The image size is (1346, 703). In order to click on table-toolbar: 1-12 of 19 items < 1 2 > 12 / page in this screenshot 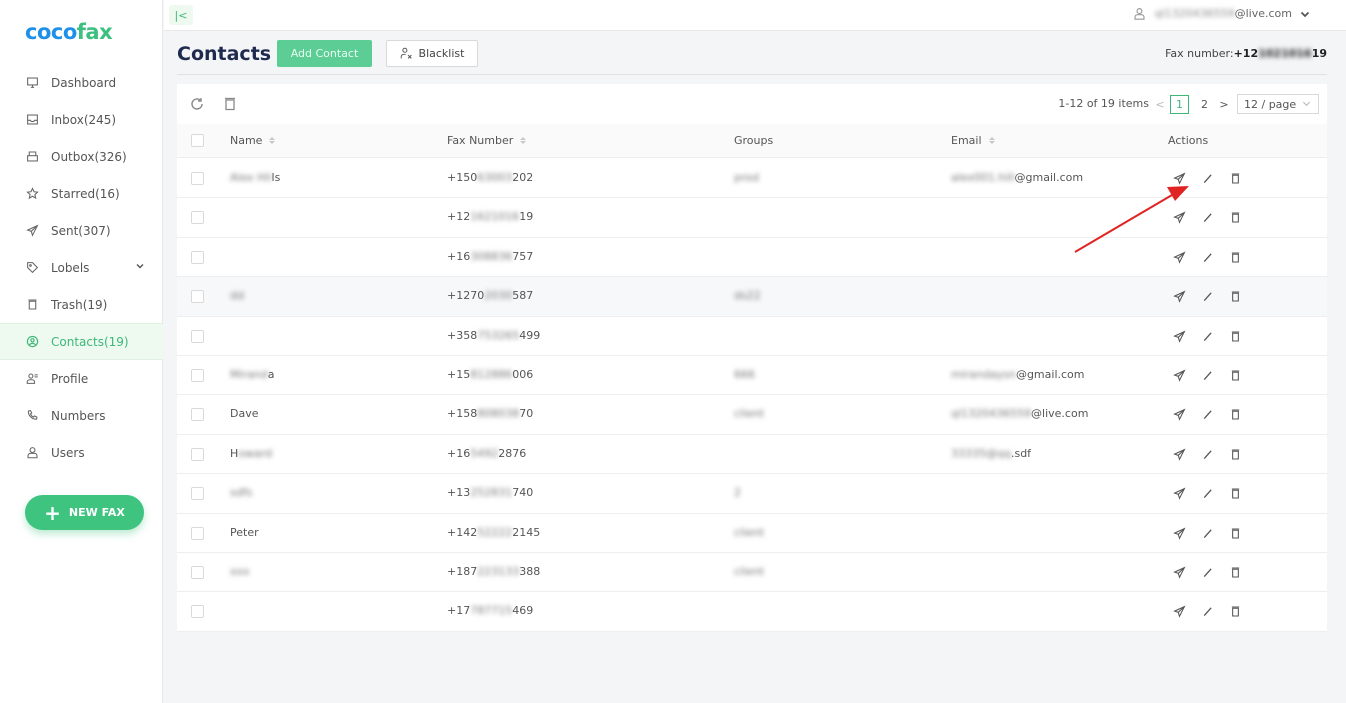, I will do `click(752, 104)`.